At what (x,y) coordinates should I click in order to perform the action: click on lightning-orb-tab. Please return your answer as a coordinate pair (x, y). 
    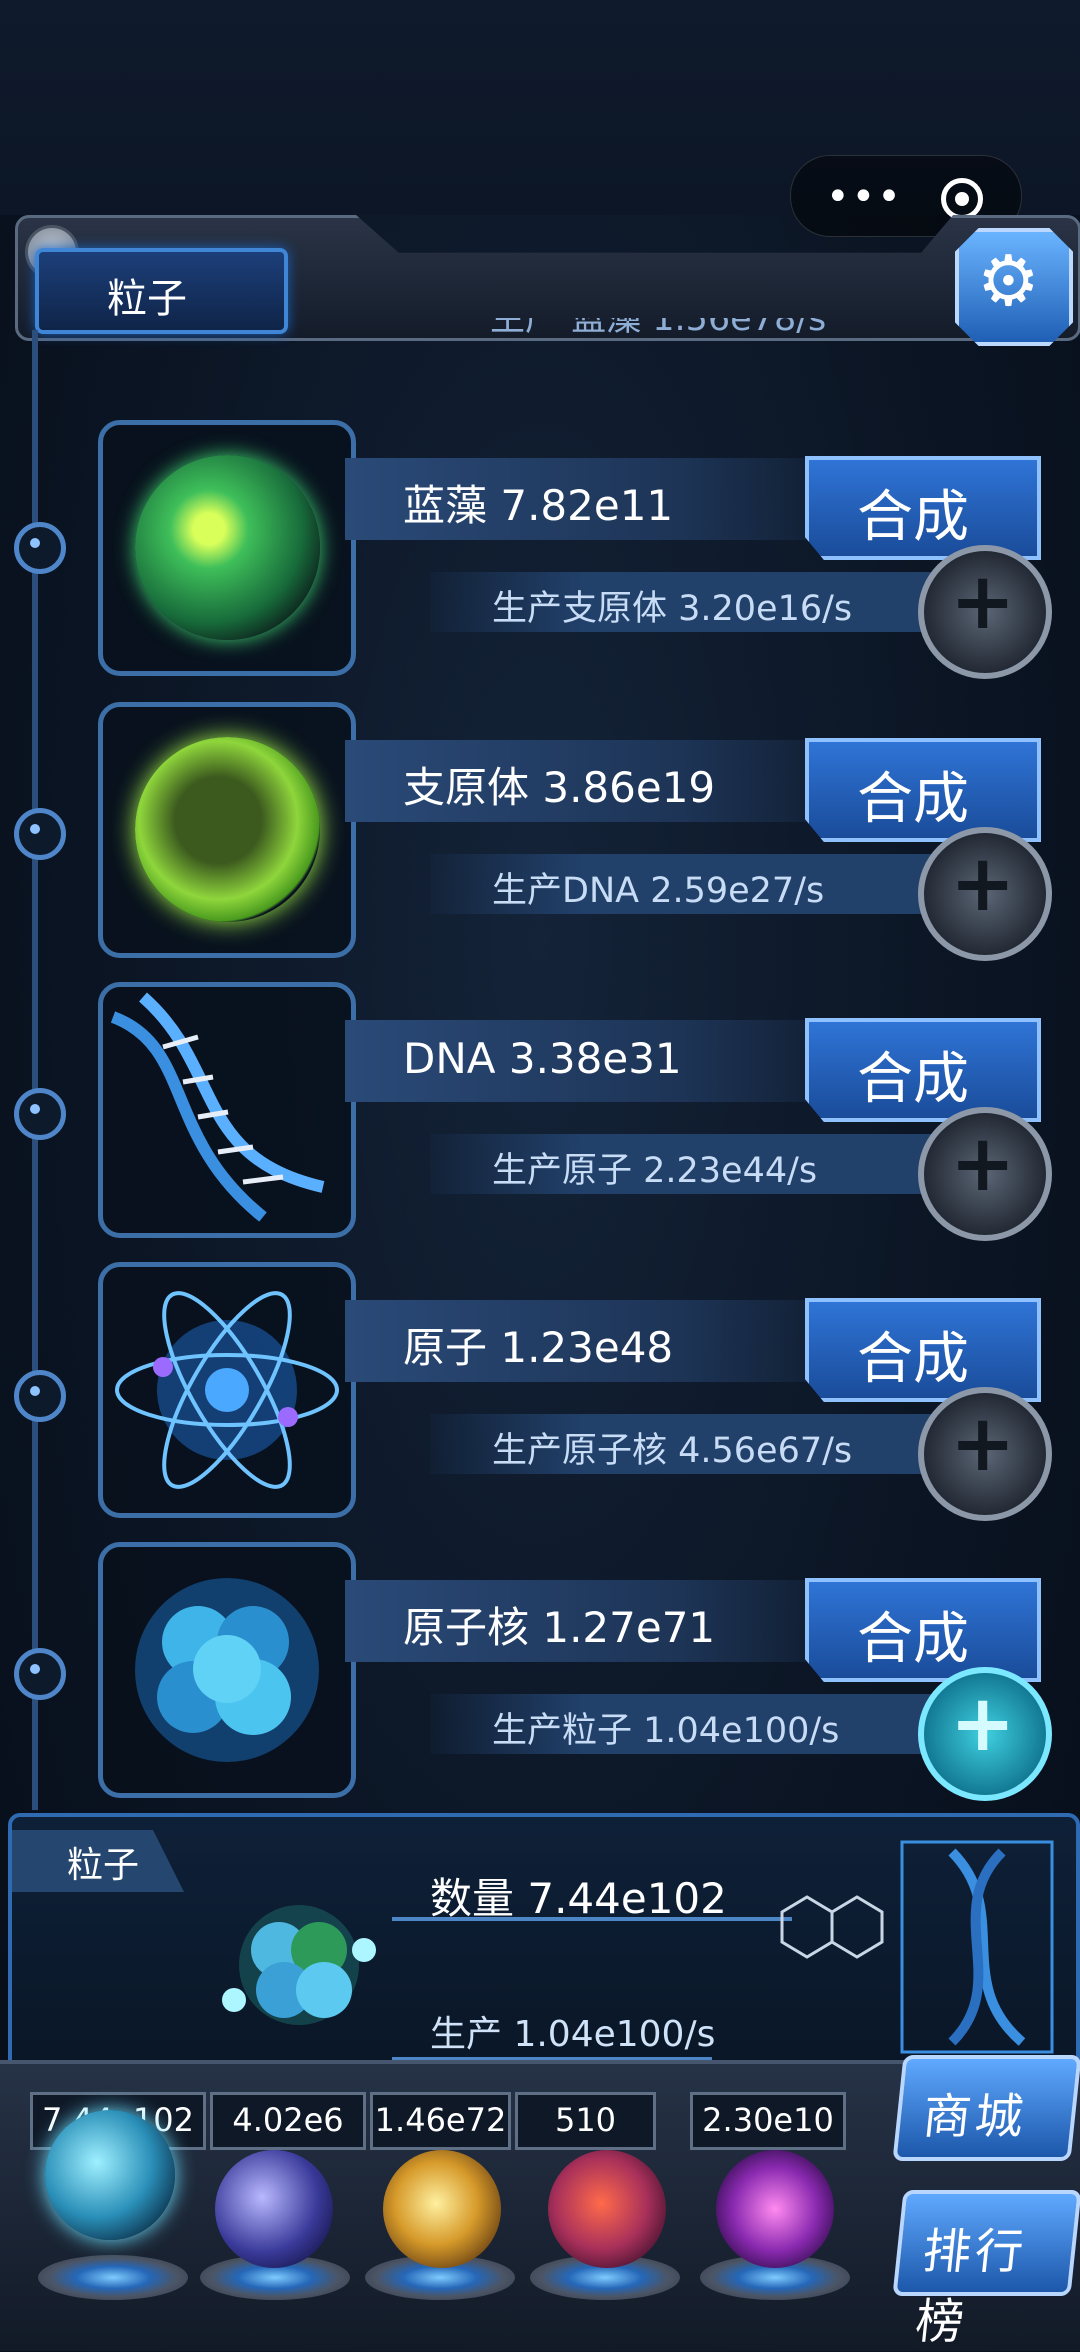
    Looking at the image, I should click on (274, 2209).